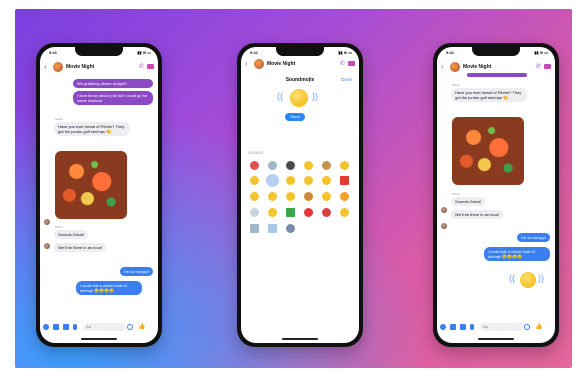 The image size is (578, 379). I want to click on selected-soundmoji, so click(299, 98).